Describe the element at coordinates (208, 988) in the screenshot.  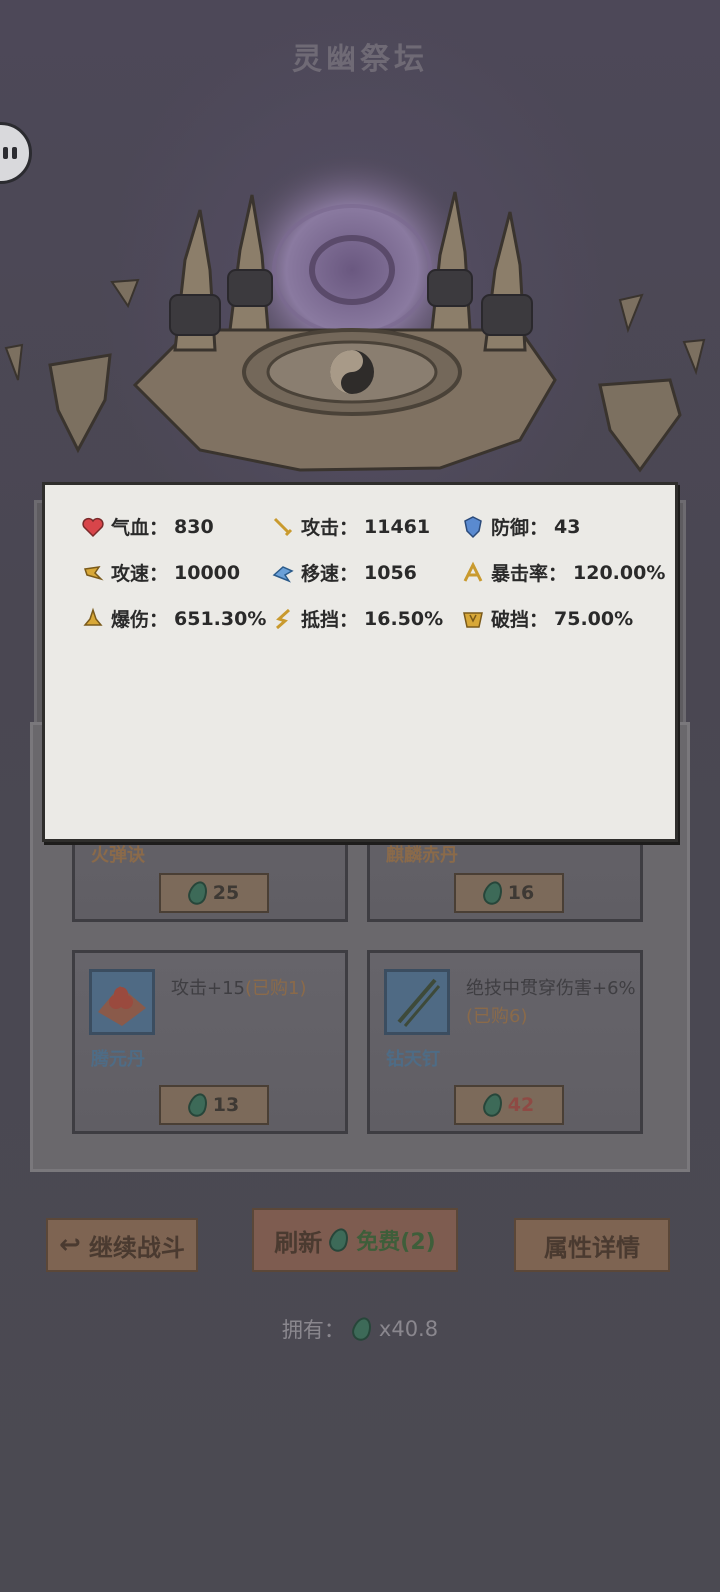
I see `item-effect: 攻击+15` at that location.